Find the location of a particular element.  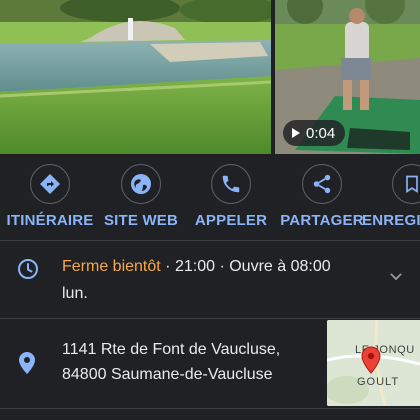

location-pin-icon is located at coordinates (27, 365).